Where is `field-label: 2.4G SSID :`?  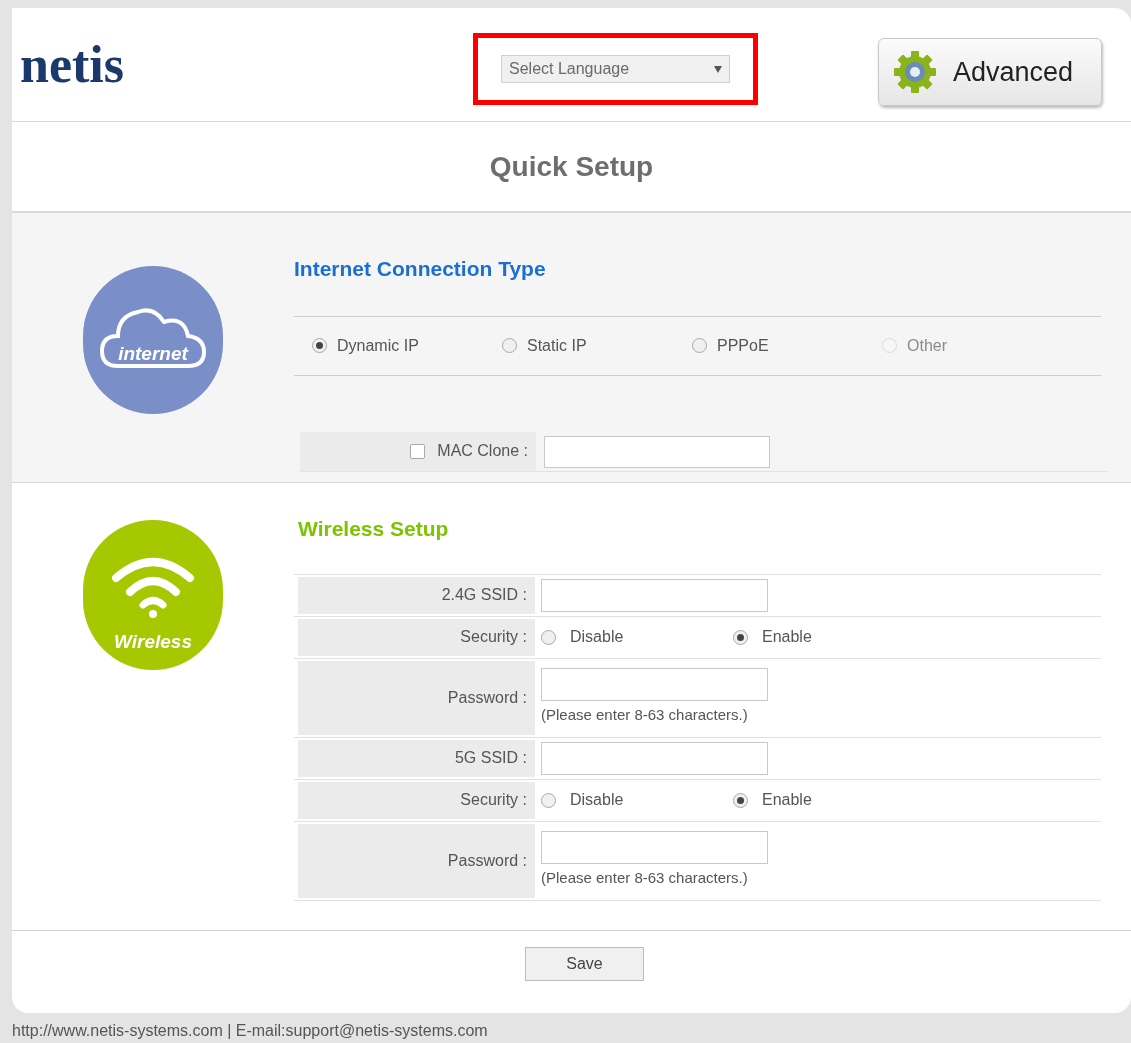 field-label: 2.4G SSID : is located at coordinates (484, 595).